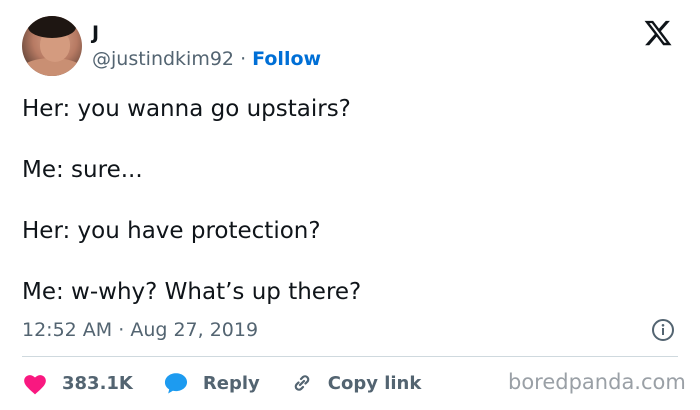  I want to click on tweet-date: Aug 27, 2019, so click(194, 330).